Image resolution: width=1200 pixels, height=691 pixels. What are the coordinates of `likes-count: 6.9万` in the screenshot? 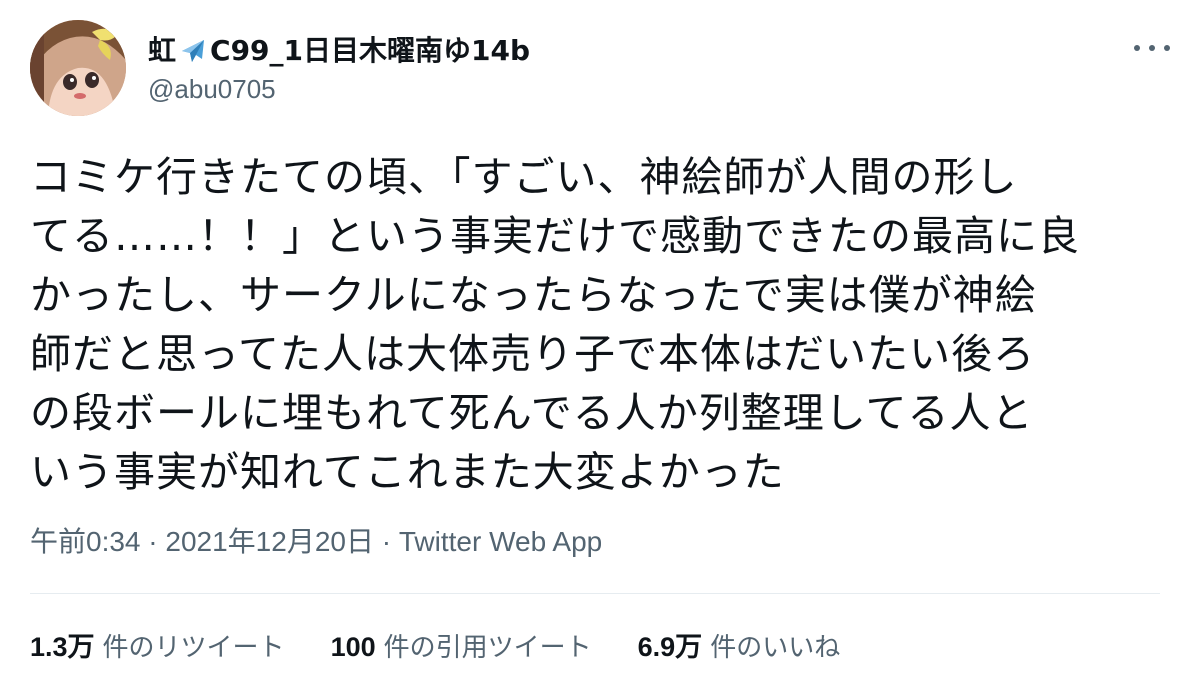 It's located at (670, 647).